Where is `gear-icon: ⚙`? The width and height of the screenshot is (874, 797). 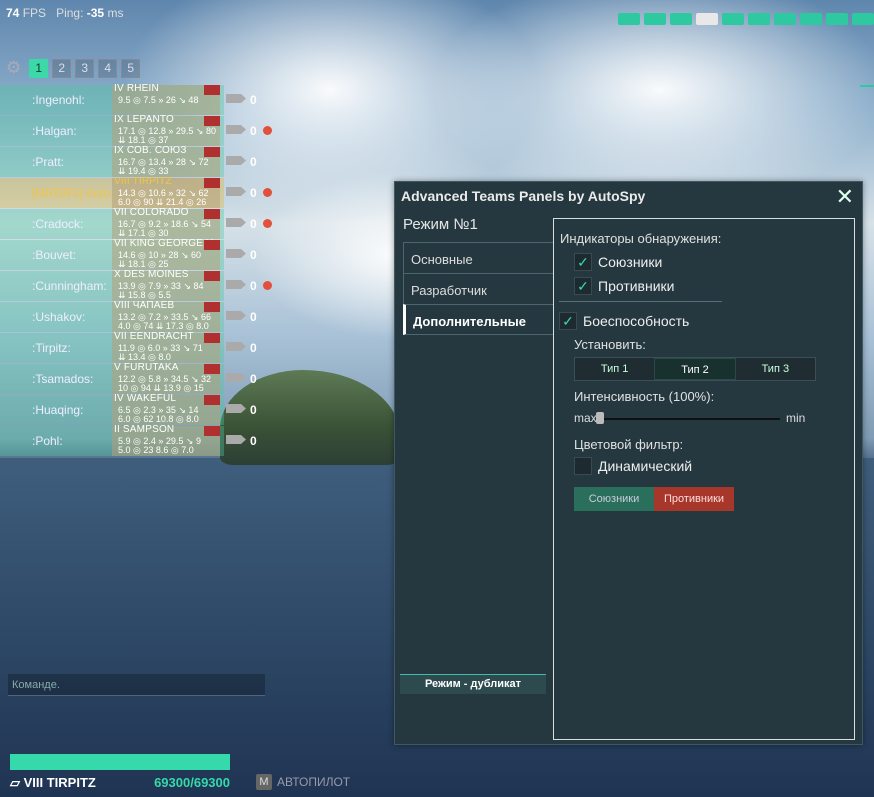 gear-icon: ⚙ is located at coordinates (13, 68).